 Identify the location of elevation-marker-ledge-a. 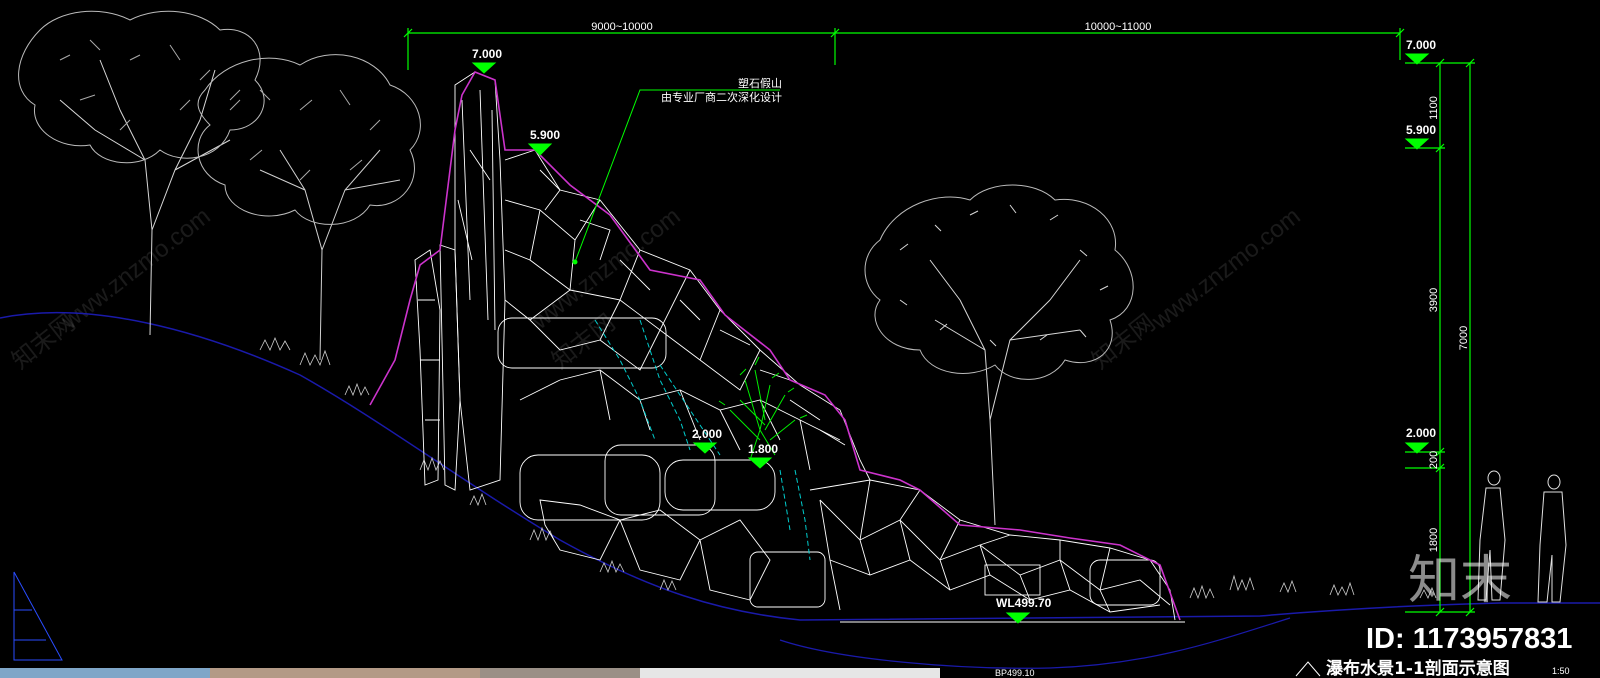
(705, 448).